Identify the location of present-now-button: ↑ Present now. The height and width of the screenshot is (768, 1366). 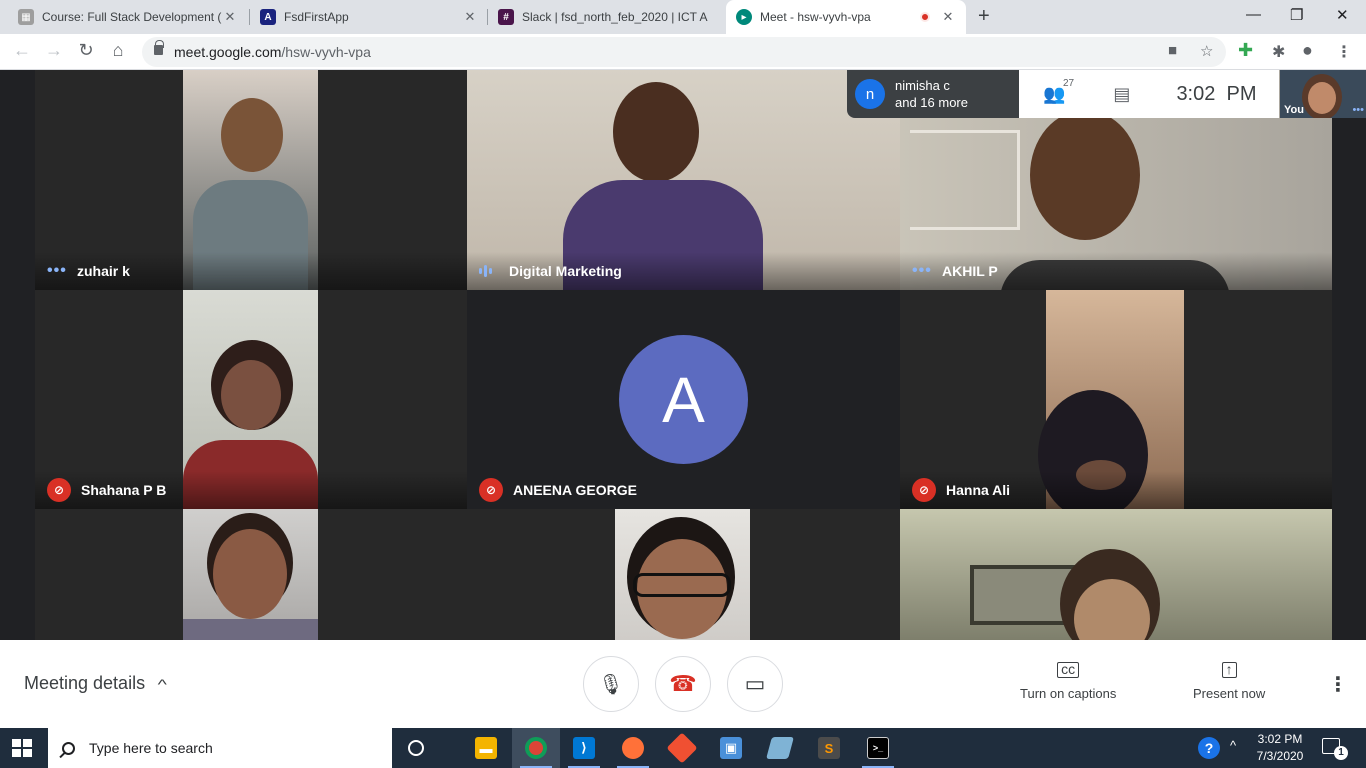
(1229, 681).